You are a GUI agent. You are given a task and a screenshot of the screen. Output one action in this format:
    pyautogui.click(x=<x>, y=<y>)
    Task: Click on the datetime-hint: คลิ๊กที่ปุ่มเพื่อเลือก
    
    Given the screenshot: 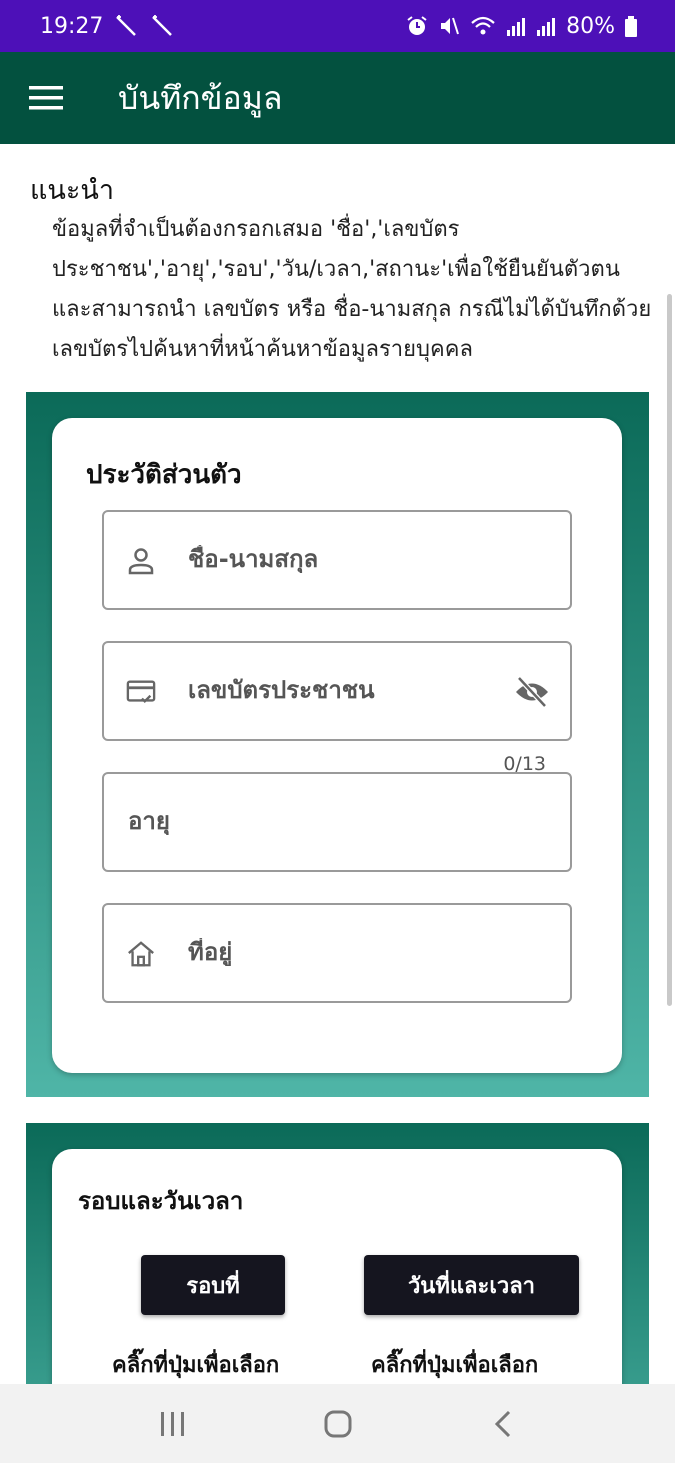 What is the action you would take?
    pyautogui.click(x=455, y=1365)
    